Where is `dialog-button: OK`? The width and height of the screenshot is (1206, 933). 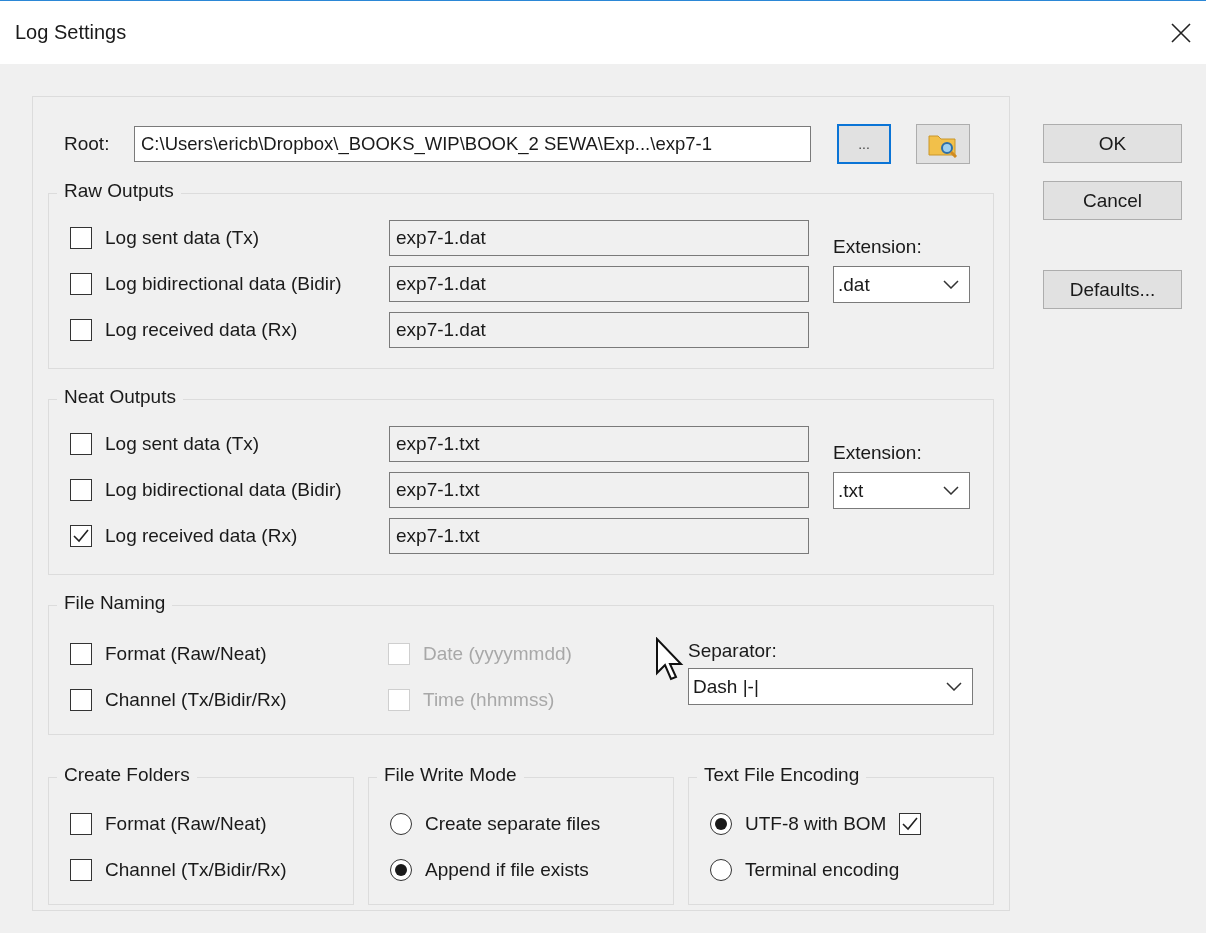 dialog-button: OK is located at coordinates (1112, 143).